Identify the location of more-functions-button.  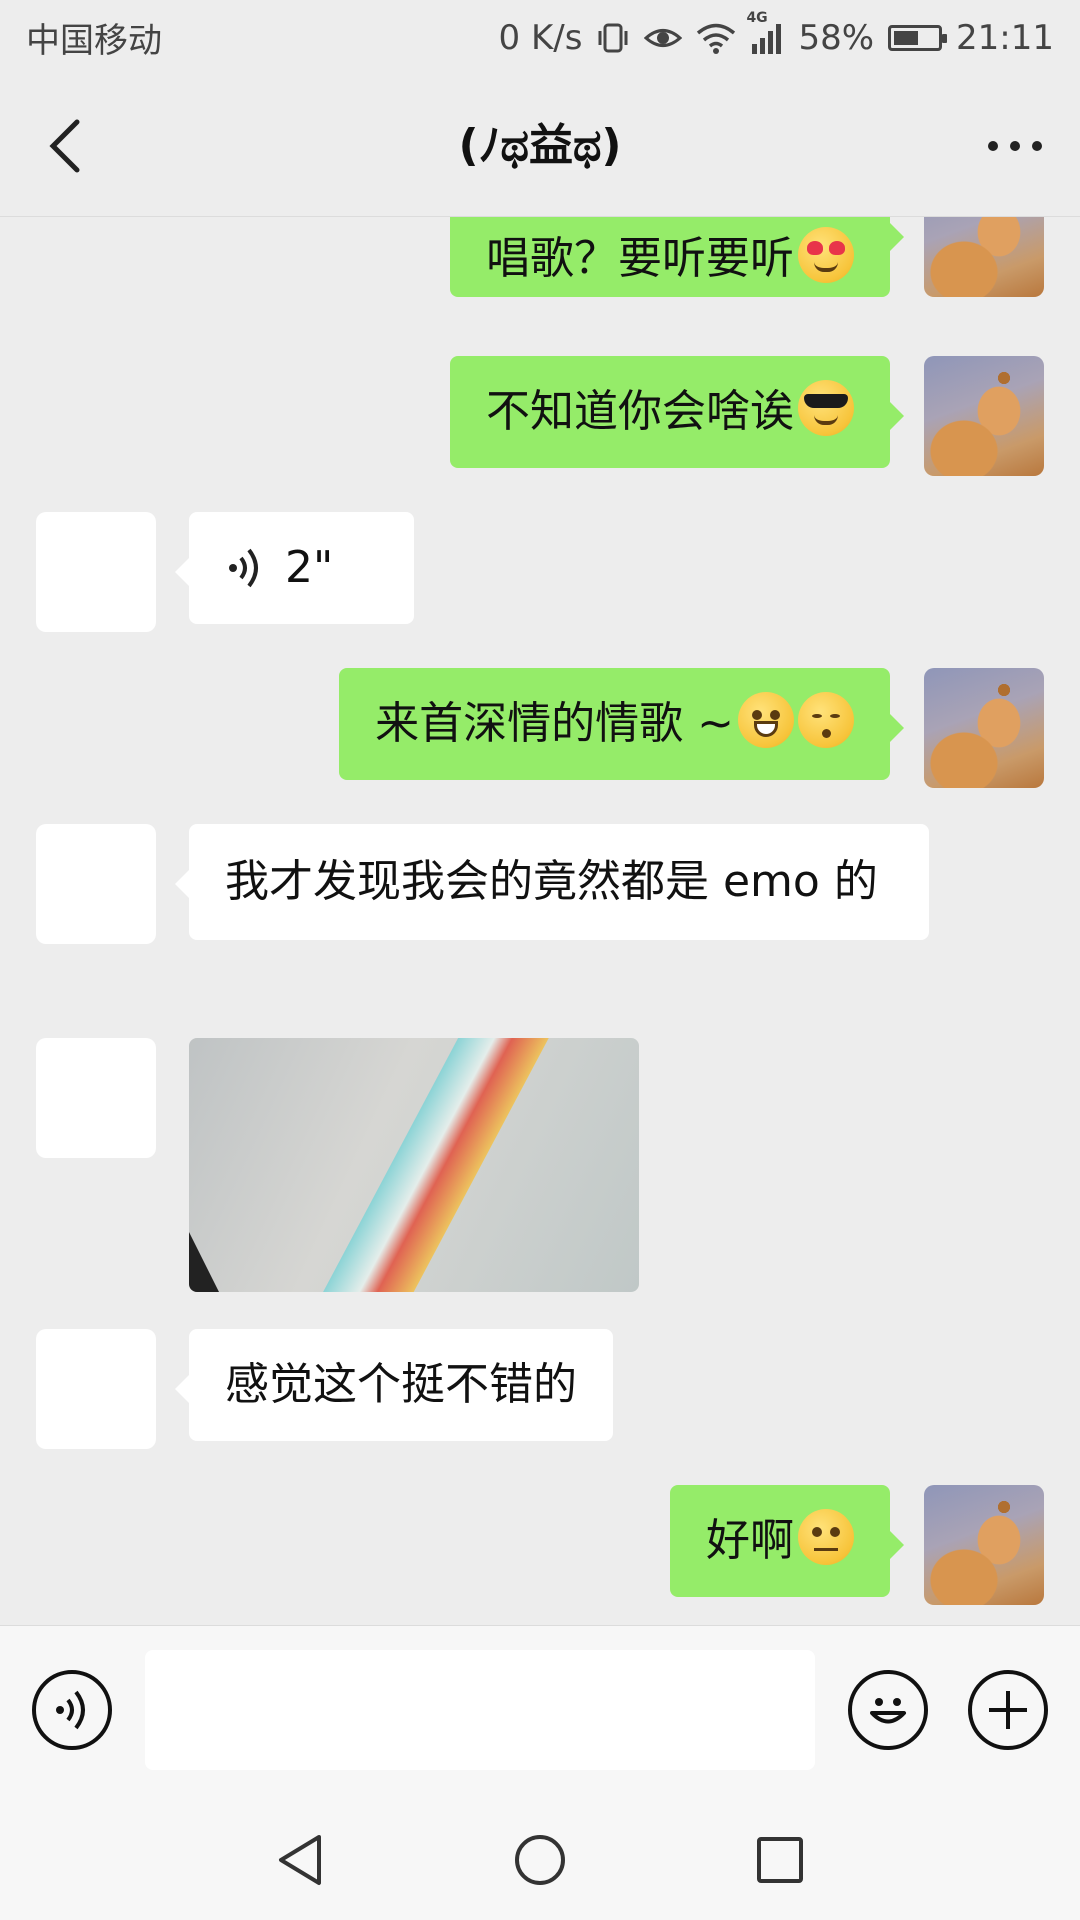
(1008, 1710).